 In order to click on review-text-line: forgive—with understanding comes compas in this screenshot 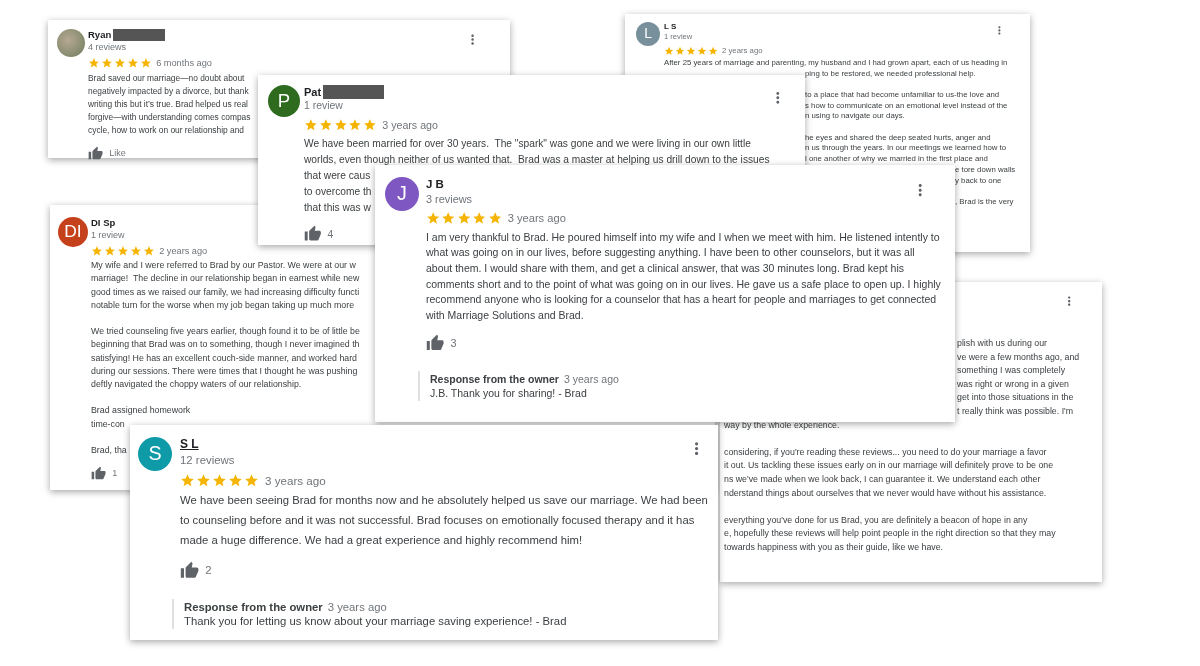, I will do `click(169, 118)`.